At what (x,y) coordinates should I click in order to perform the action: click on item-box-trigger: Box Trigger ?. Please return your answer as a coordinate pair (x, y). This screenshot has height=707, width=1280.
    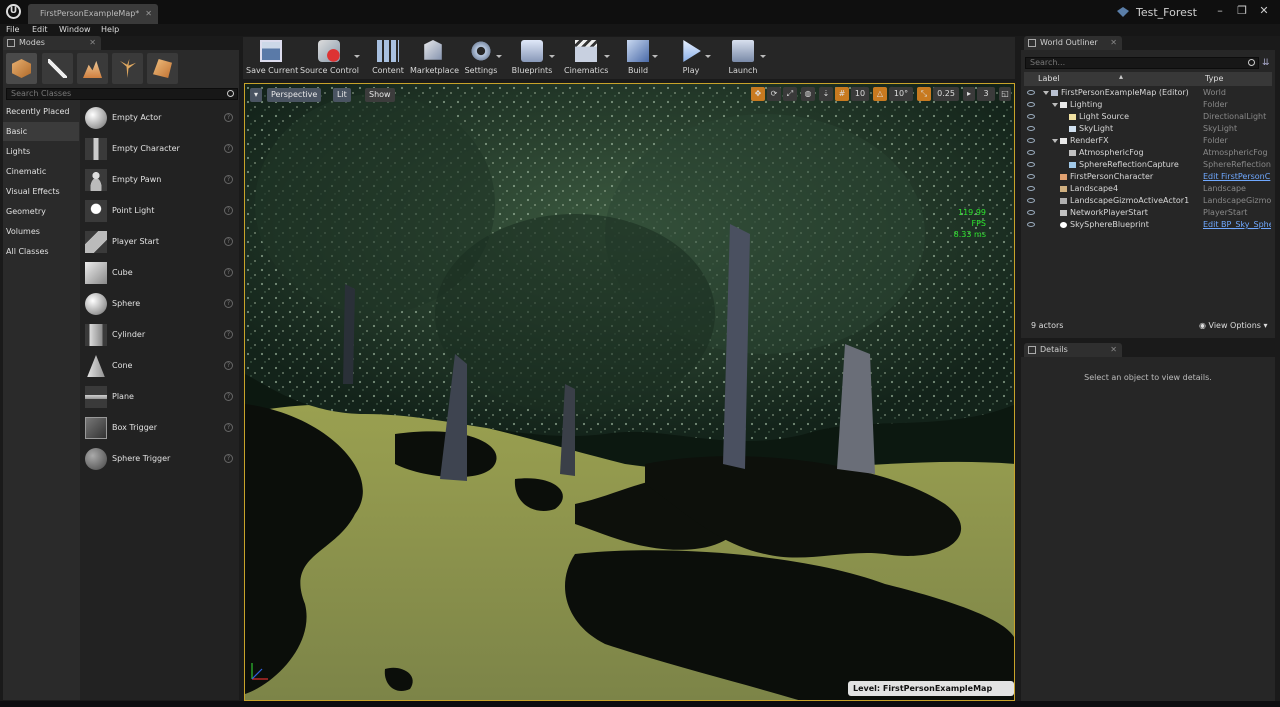
    Looking at the image, I should click on (159, 429).